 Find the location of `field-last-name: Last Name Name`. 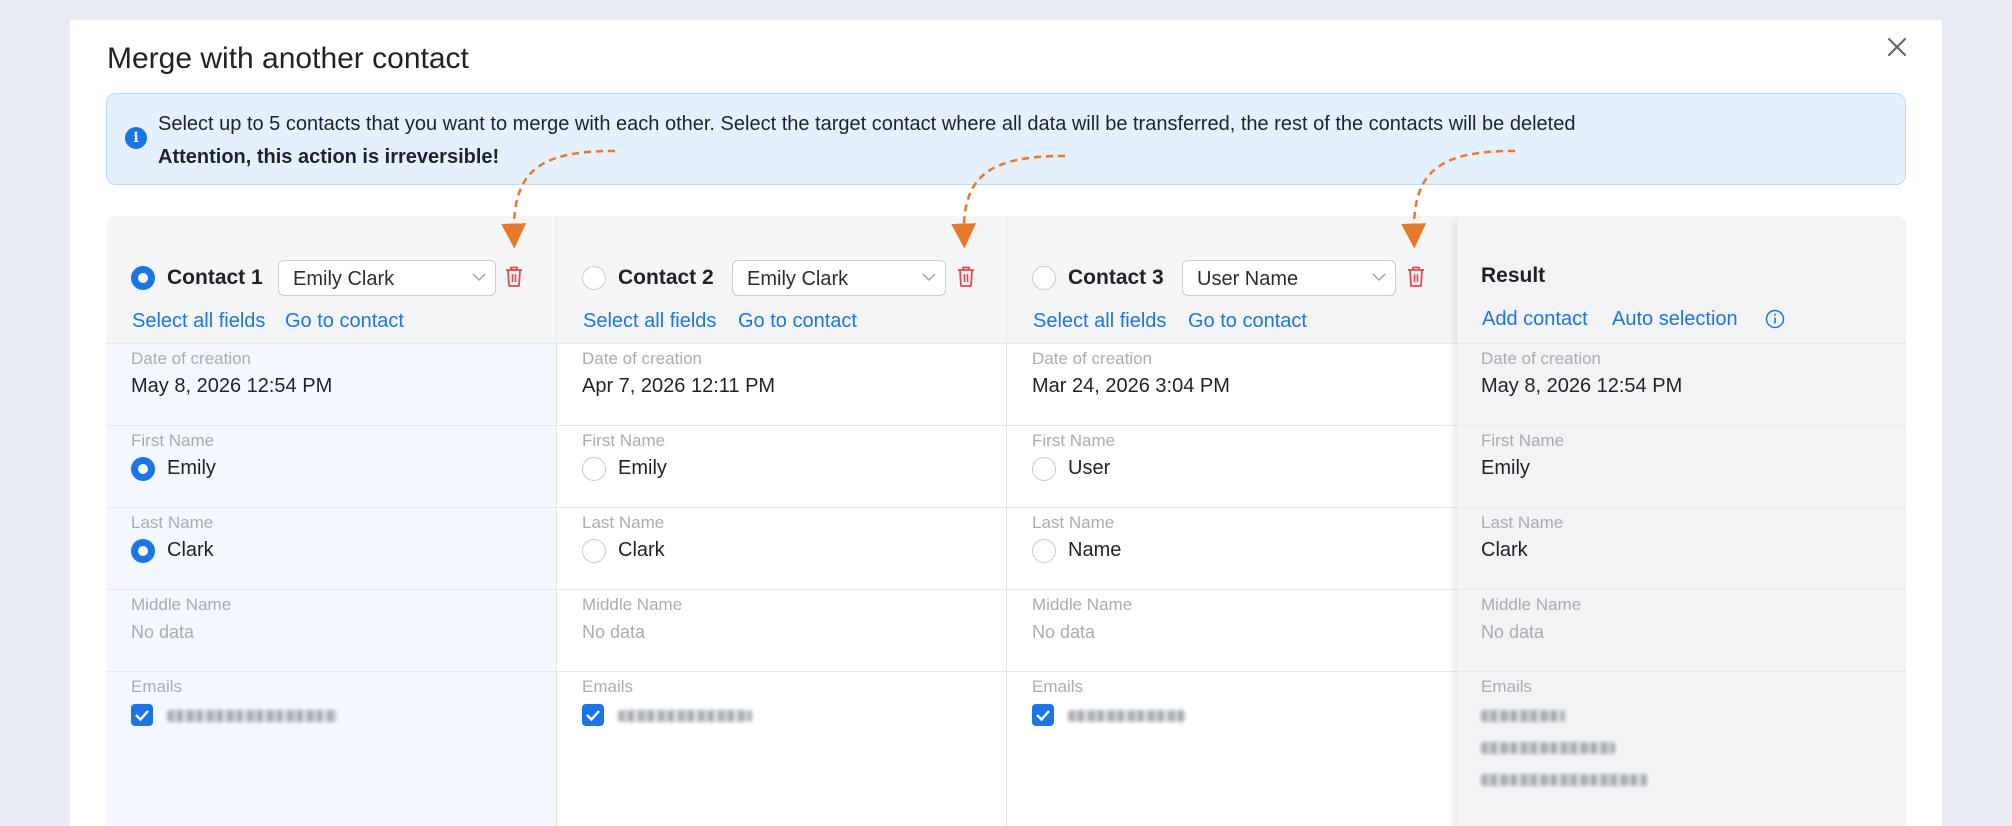

field-last-name: Last Name Name is located at coordinates (1232, 549).